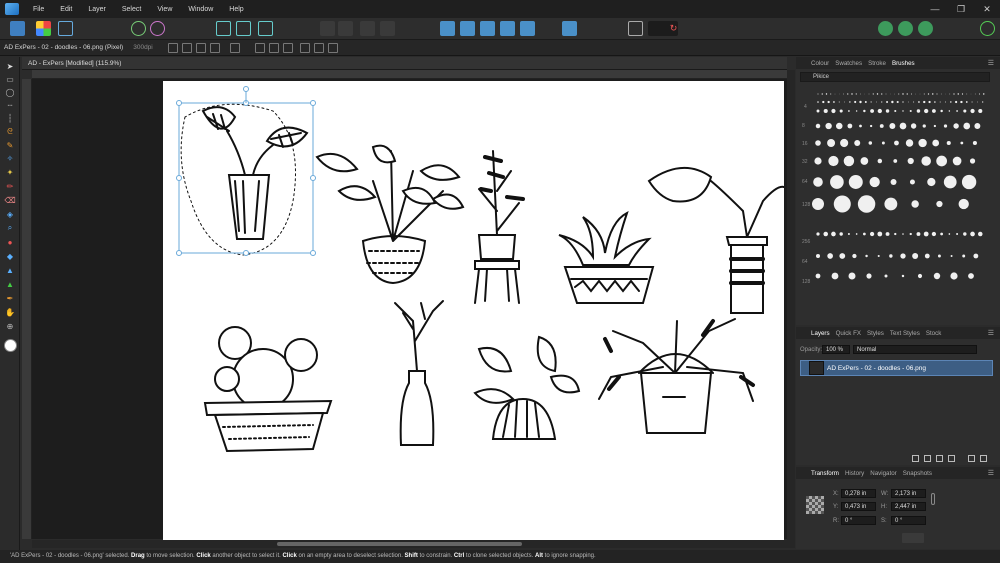 The width and height of the screenshot is (1000, 563). What do you see at coordinates (848, 63) in the screenshot?
I see `tab-swatches: Swatches` at bounding box center [848, 63].